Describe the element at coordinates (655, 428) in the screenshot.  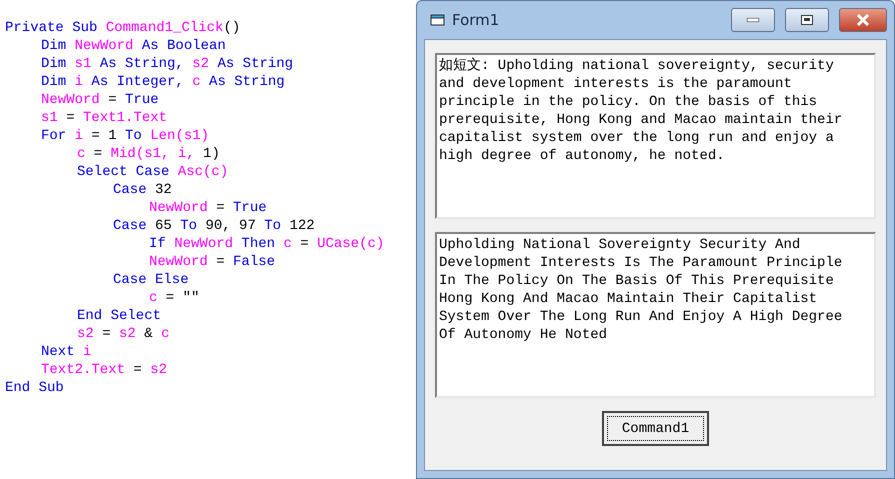
I see `command-button: Command1` at that location.